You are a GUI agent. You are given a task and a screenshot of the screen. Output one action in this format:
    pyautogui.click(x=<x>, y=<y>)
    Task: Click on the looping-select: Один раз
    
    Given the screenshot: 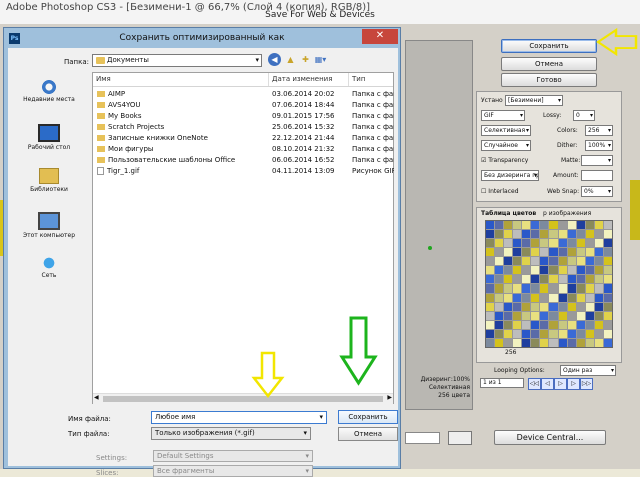 What is the action you would take?
    pyautogui.click(x=588, y=370)
    